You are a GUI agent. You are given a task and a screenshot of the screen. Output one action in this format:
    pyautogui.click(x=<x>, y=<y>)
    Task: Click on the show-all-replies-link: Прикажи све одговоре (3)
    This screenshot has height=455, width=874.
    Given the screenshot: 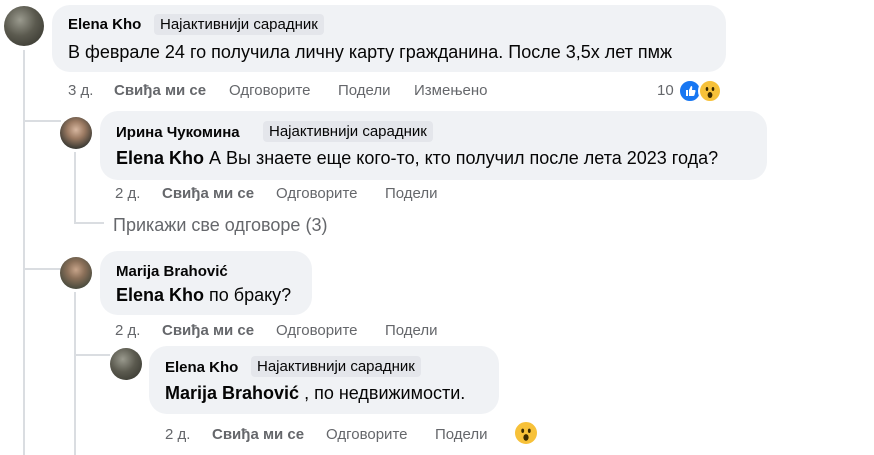 What is the action you would take?
    pyautogui.click(x=220, y=225)
    